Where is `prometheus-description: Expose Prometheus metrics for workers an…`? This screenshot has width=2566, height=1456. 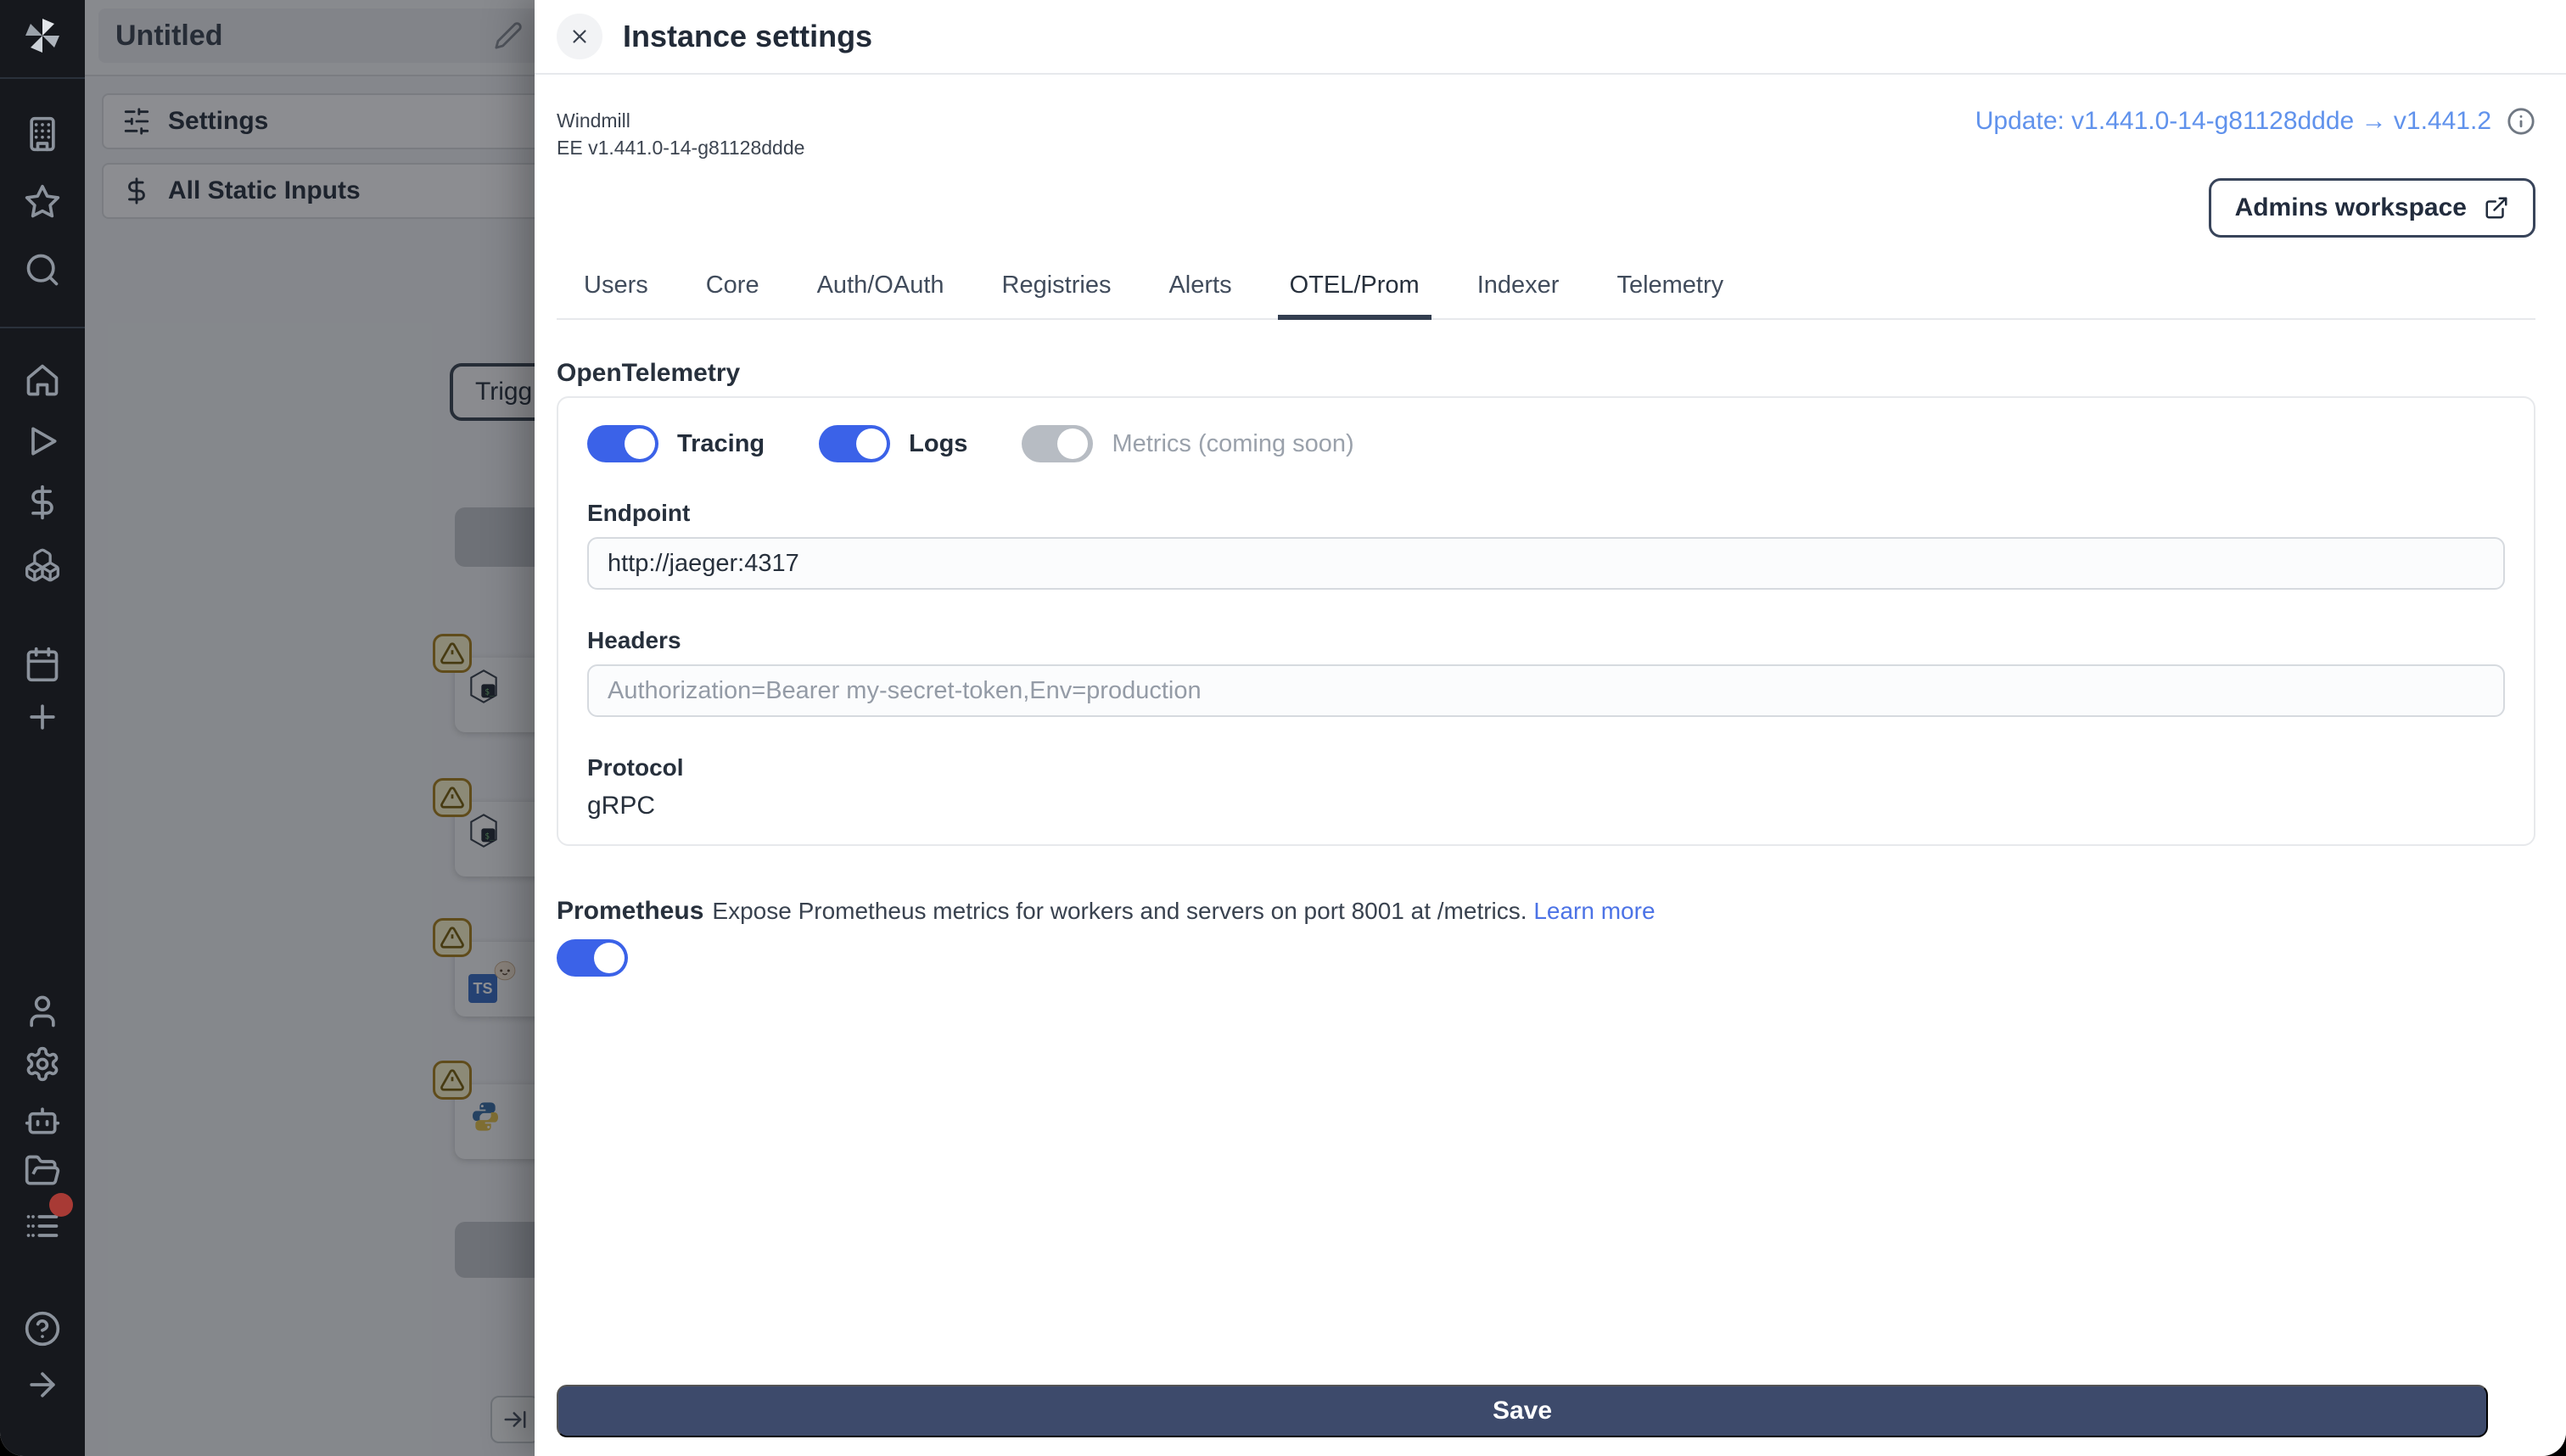
prometheus-description: Expose Prometheus metrics for workers an… is located at coordinates (1119, 911).